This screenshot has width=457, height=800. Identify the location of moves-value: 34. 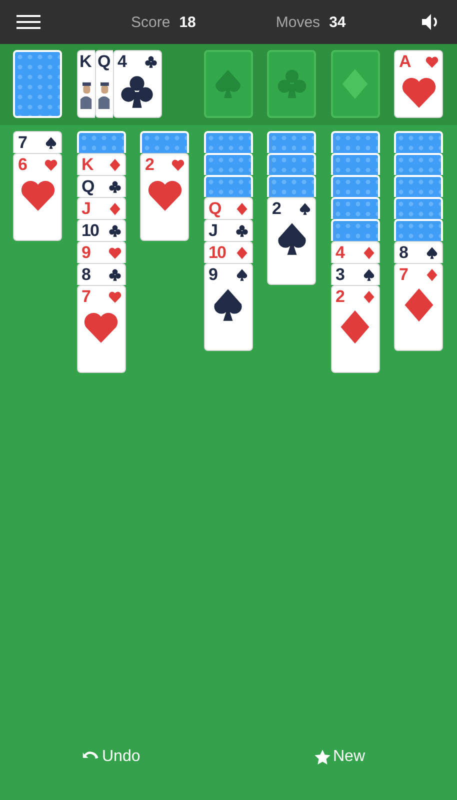
(337, 22).